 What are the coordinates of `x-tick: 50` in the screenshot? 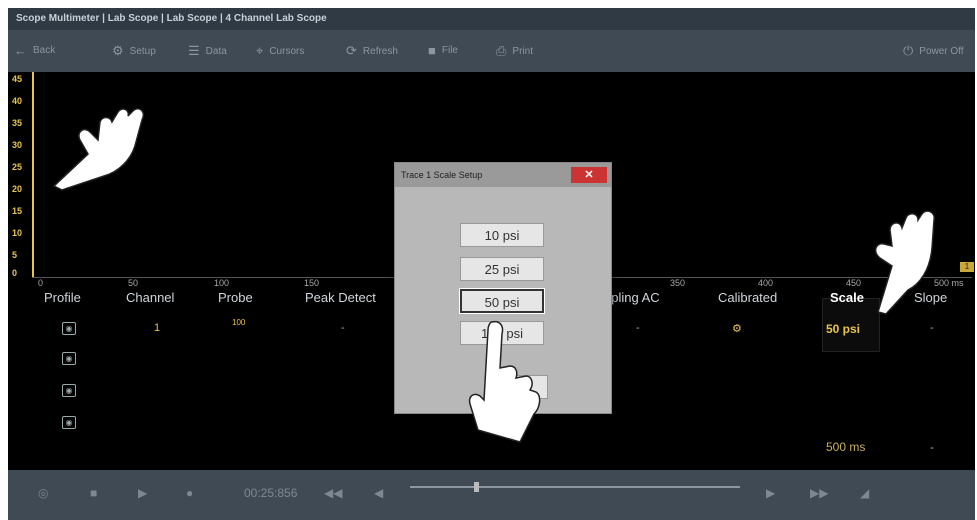 It's located at (133, 283).